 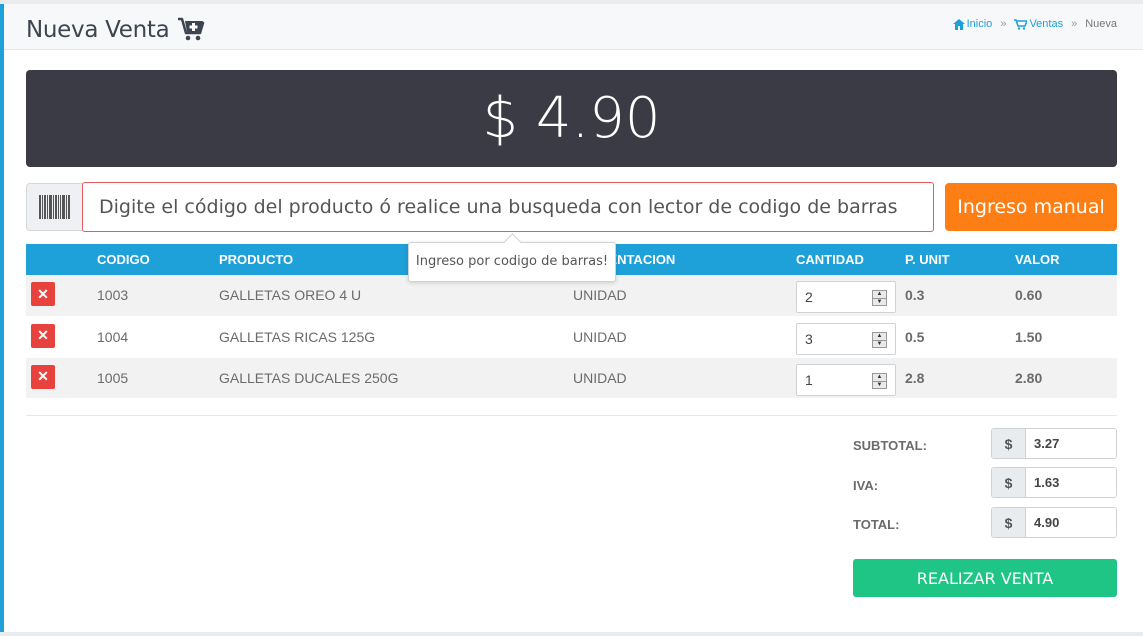 I want to click on barcode-tooltip: Ingreso por codigo de barras!, so click(x=512, y=262).